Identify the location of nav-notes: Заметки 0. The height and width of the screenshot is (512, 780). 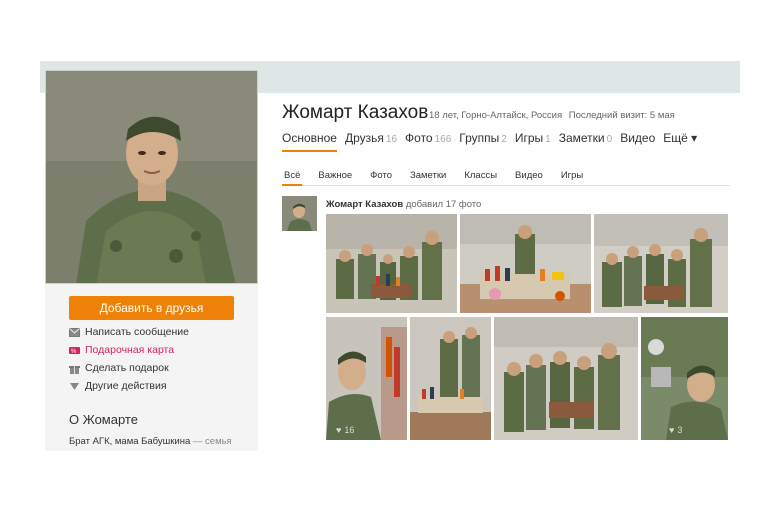
(585, 140).